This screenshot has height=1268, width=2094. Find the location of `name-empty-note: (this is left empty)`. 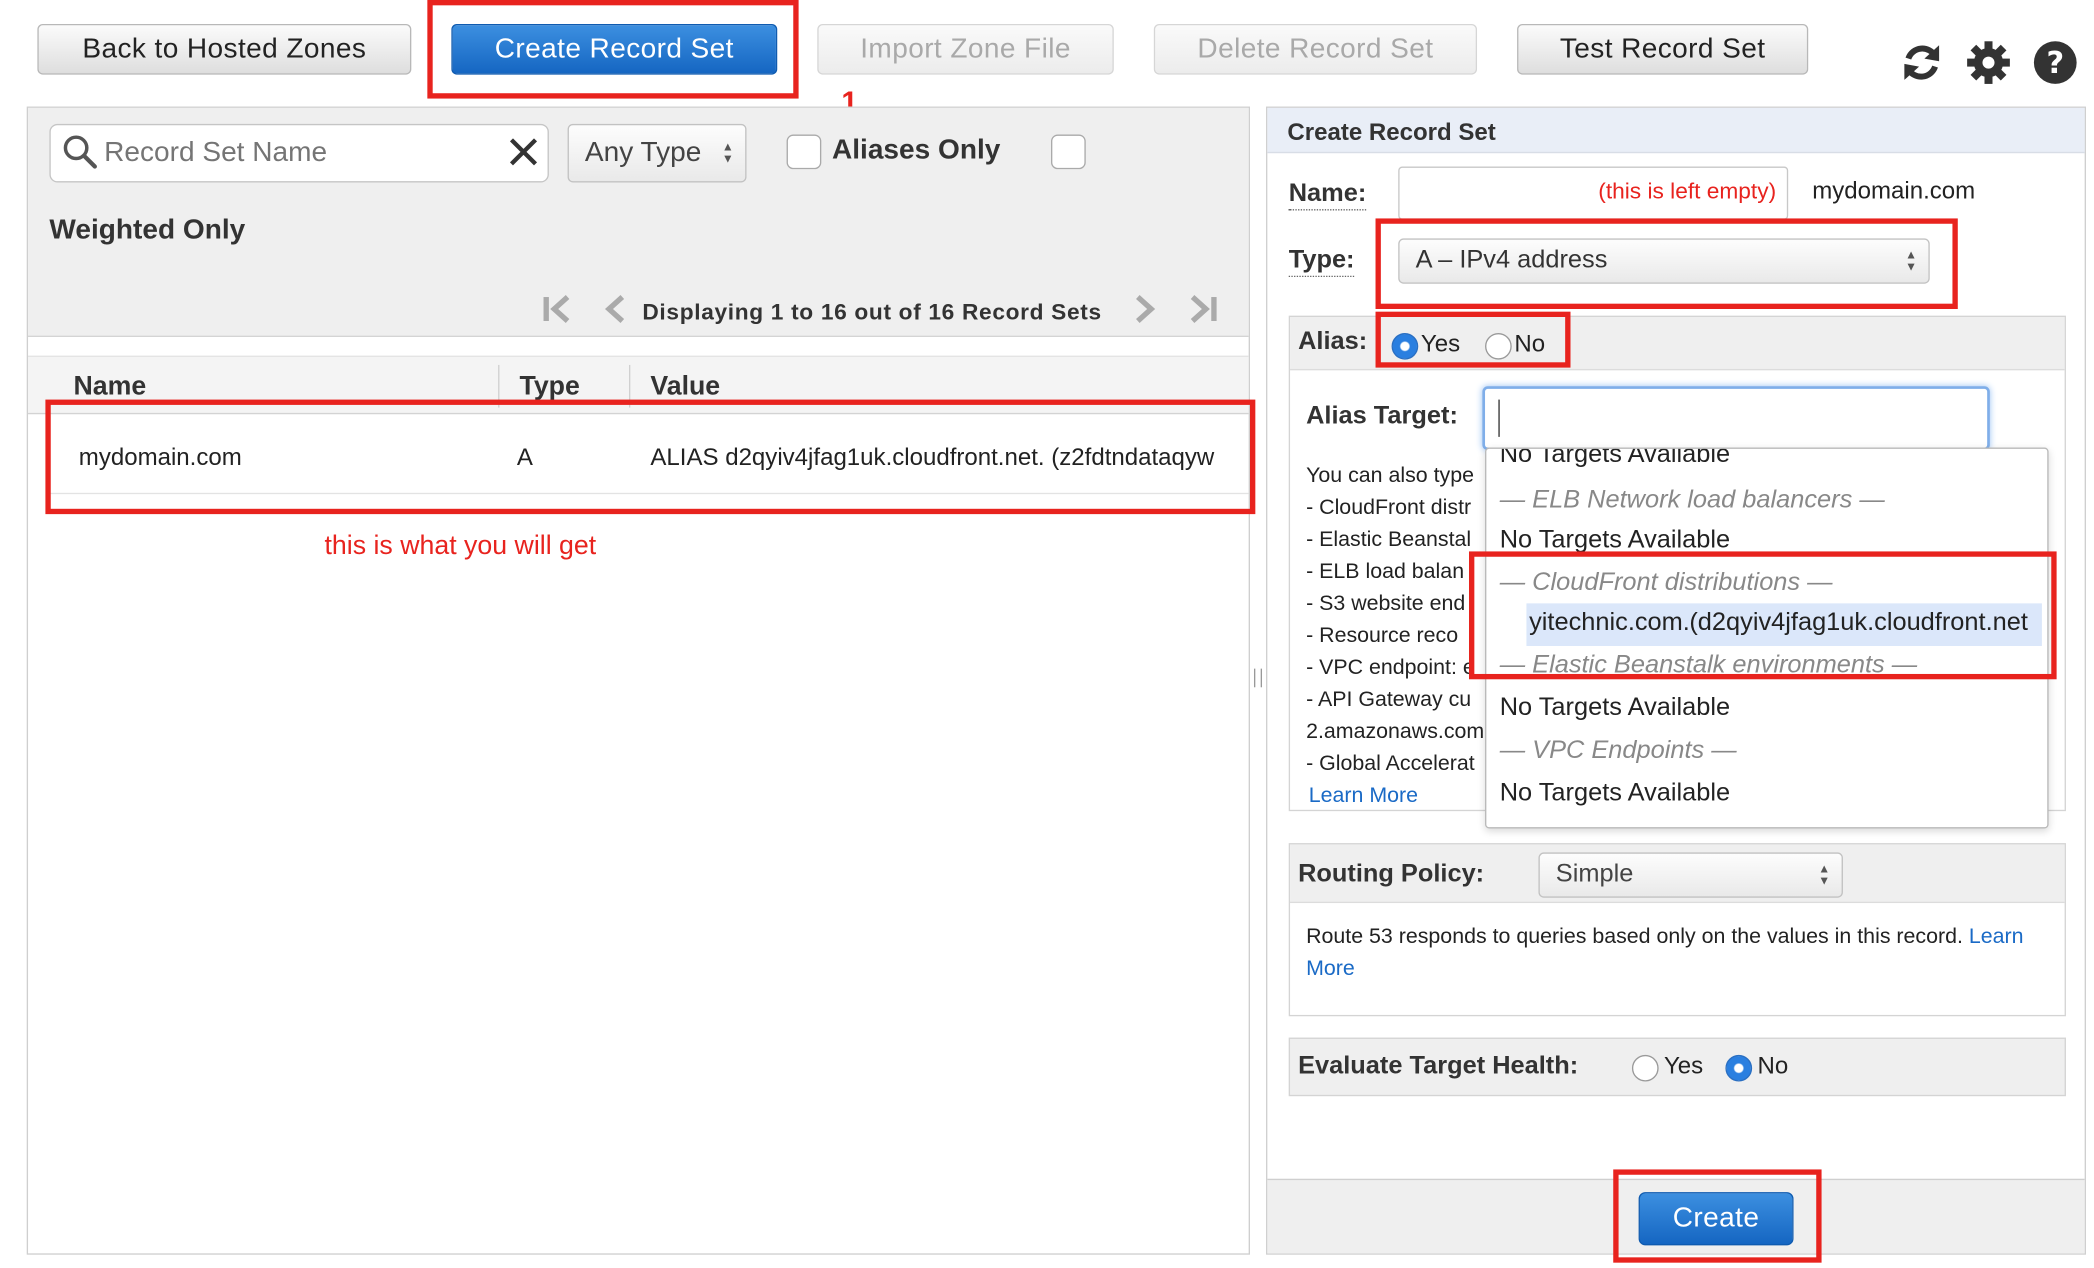

name-empty-note: (this is left empty) is located at coordinates (1687, 191).